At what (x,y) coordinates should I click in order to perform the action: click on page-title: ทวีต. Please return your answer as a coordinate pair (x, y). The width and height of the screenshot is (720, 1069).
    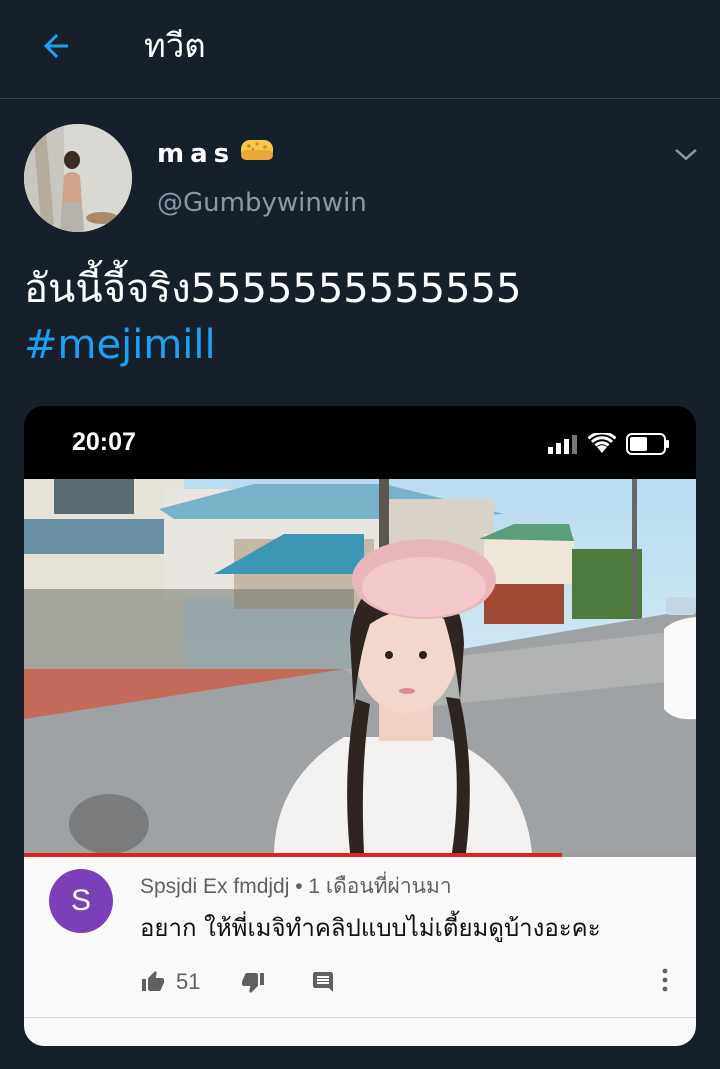
    Looking at the image, I should click on (175, 45).